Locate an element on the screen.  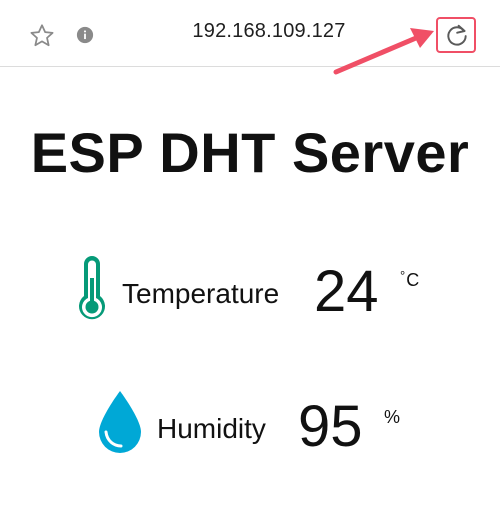
temperature-value: 24 is located at coordinates (346, 291).